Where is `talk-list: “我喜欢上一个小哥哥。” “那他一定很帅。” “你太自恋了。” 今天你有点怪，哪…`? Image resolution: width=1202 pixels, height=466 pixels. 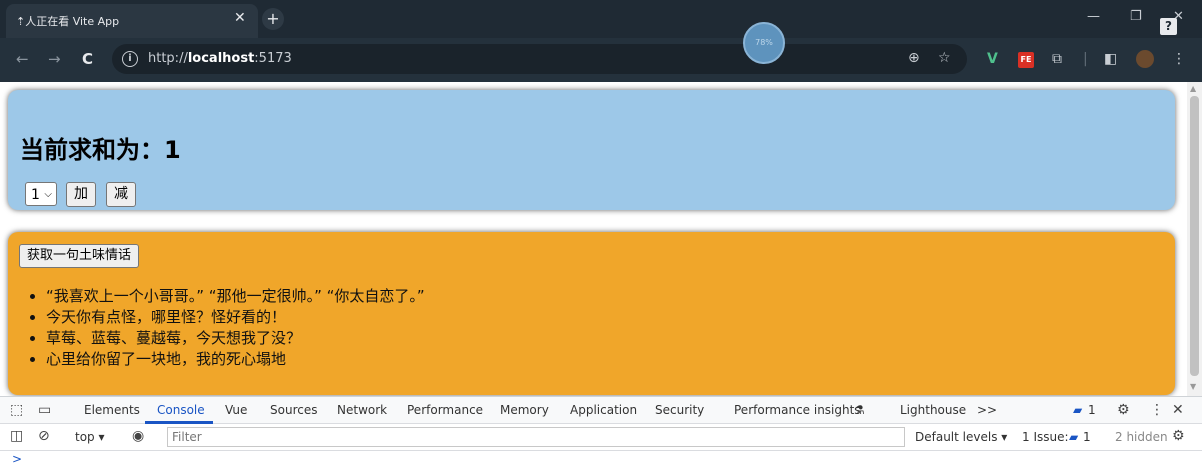
talk-list: “我喜欢上一个小哥哥。” “那他一定很帅。” “你太自恋了。” 今天你有点怪，哪… is located at coordinates (235, 328).